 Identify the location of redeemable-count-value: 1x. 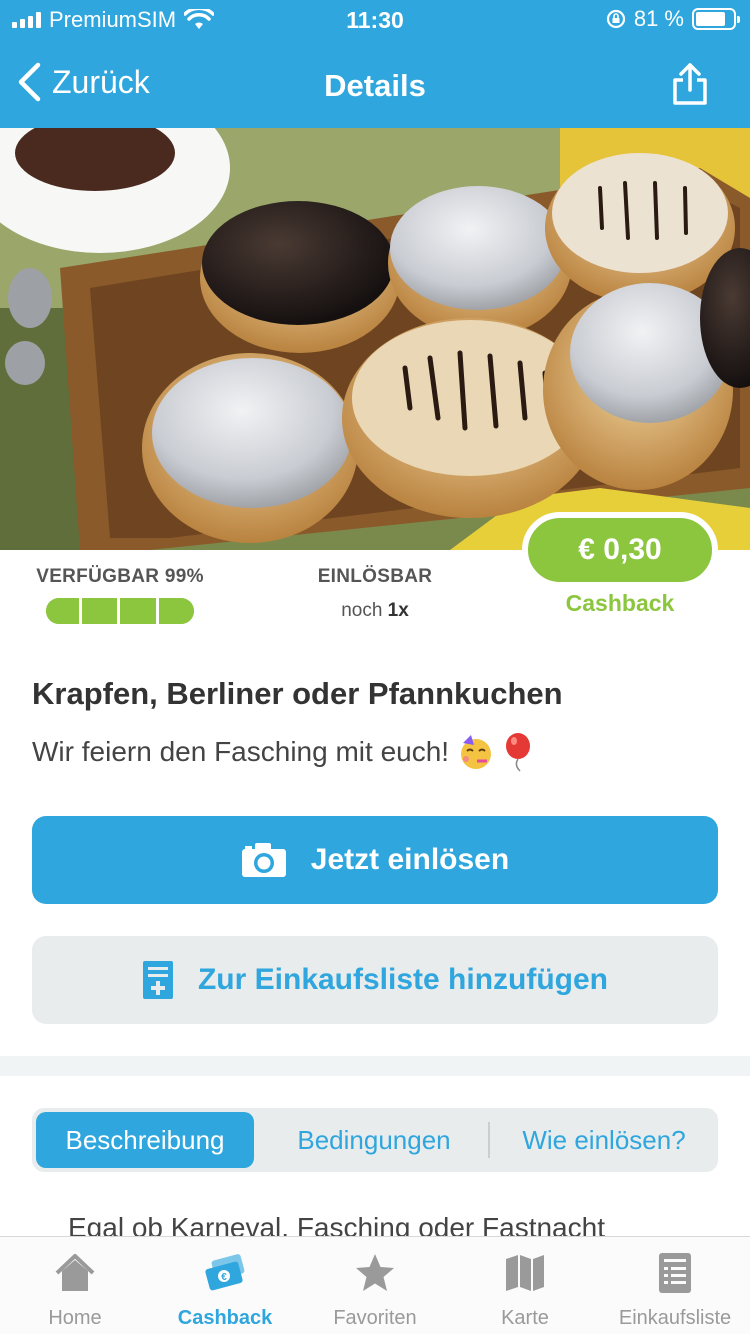
(398, 610).